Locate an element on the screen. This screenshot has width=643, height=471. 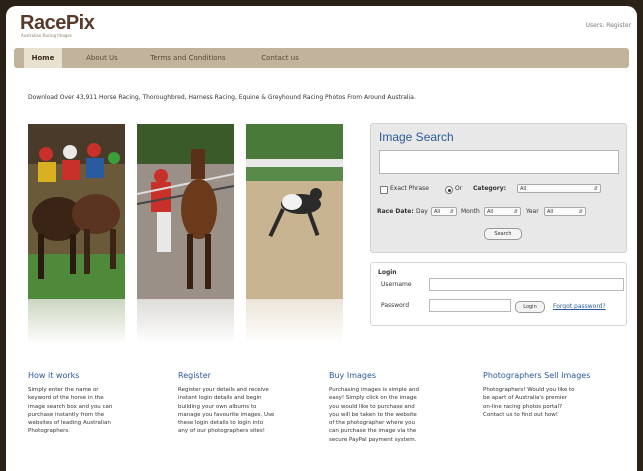
body-line: secure PayPal payment system. is located at coordinates (373, 439).